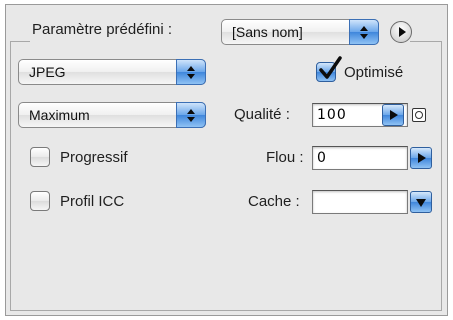 The height and width of the screenshot is (320, 453). What do you see at coordinates (40, 201) in the screenshot?
I see `profil-icc-checkbox` at bounding box center [40, 201].